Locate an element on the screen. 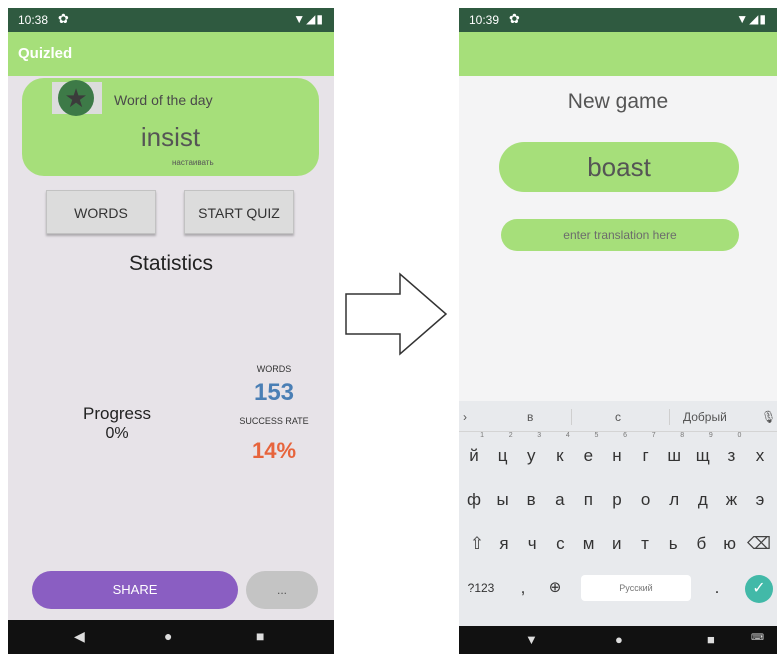 This screenshot has height=654, width=777. status-time: 10:38 is located at coordinates (33, 20).